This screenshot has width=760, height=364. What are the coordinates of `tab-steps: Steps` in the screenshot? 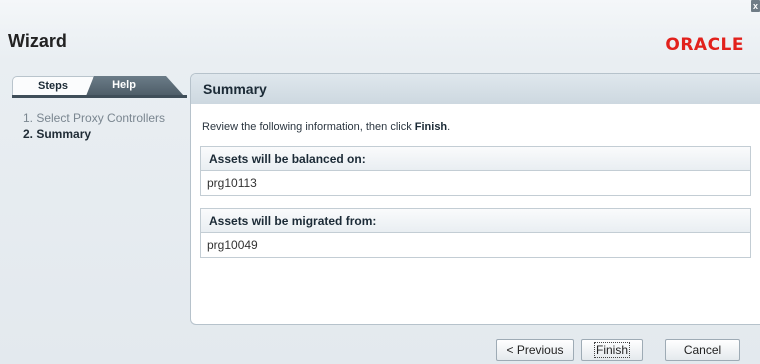 It's located at (53, 86).